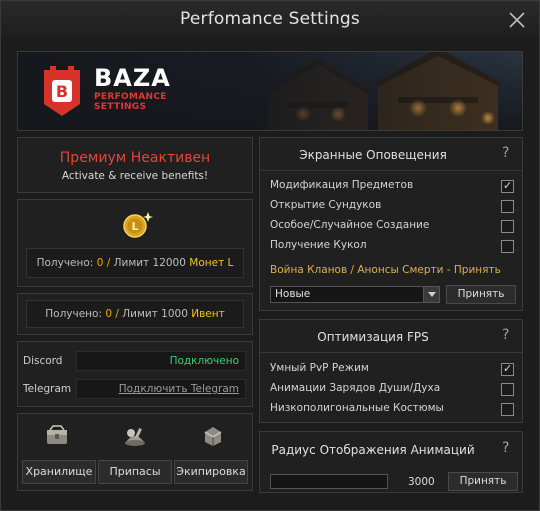  I want to click on event-currency: Ивент, so click(208, 314).